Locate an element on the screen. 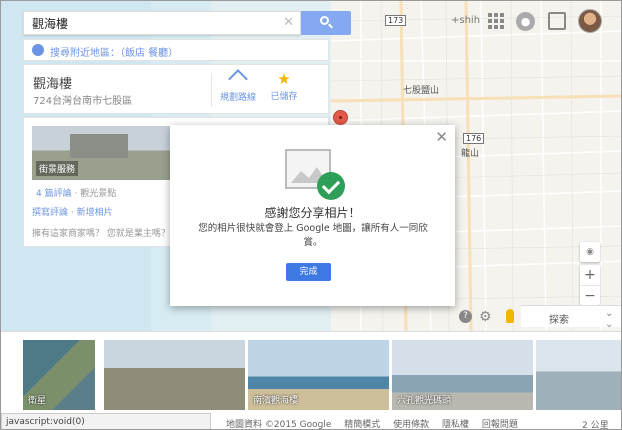 This screenshot has height=430, width=622. place-name: 觀海樓 is located at coordinates (53, 84).